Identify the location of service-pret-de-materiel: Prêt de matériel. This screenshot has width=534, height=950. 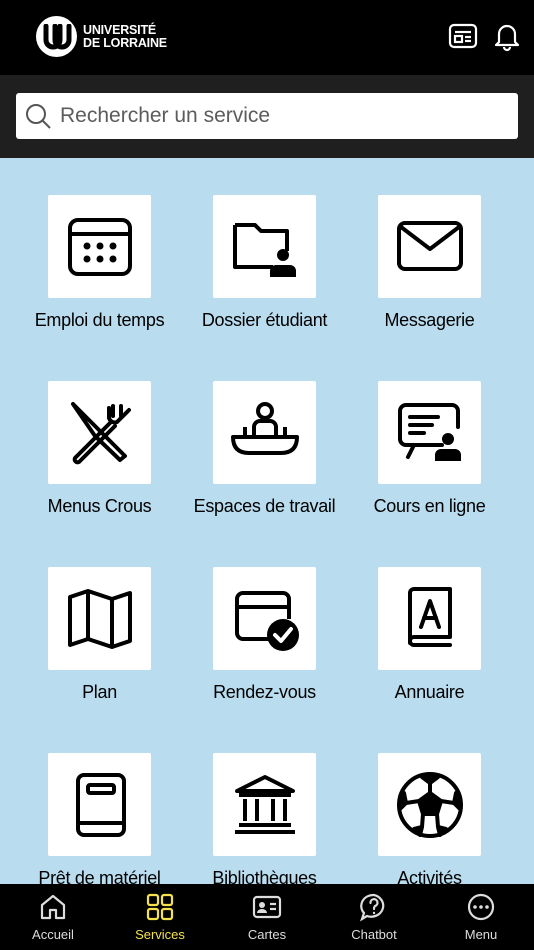
(99, 822).